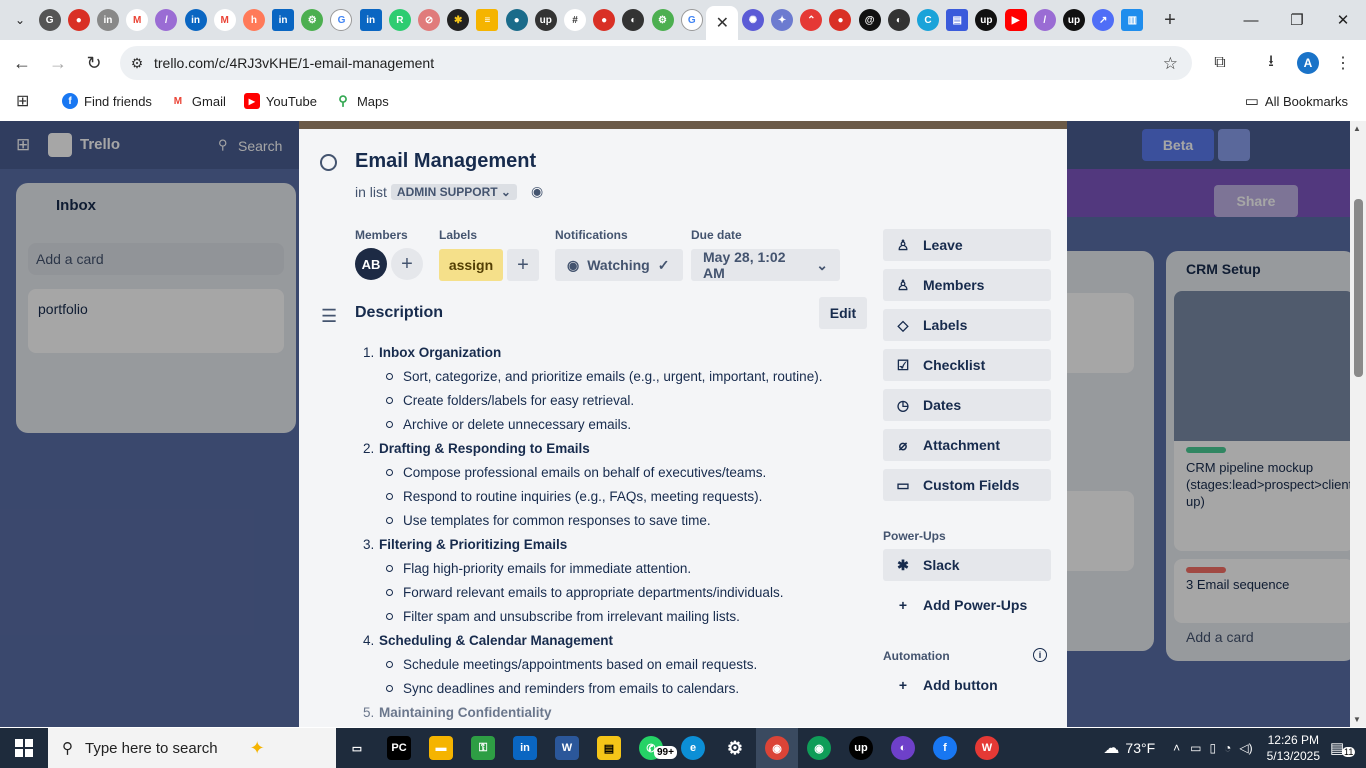  Describe the element at coordinates (24, 748) in the screenshot. I see `windows-start-icon` at that location.